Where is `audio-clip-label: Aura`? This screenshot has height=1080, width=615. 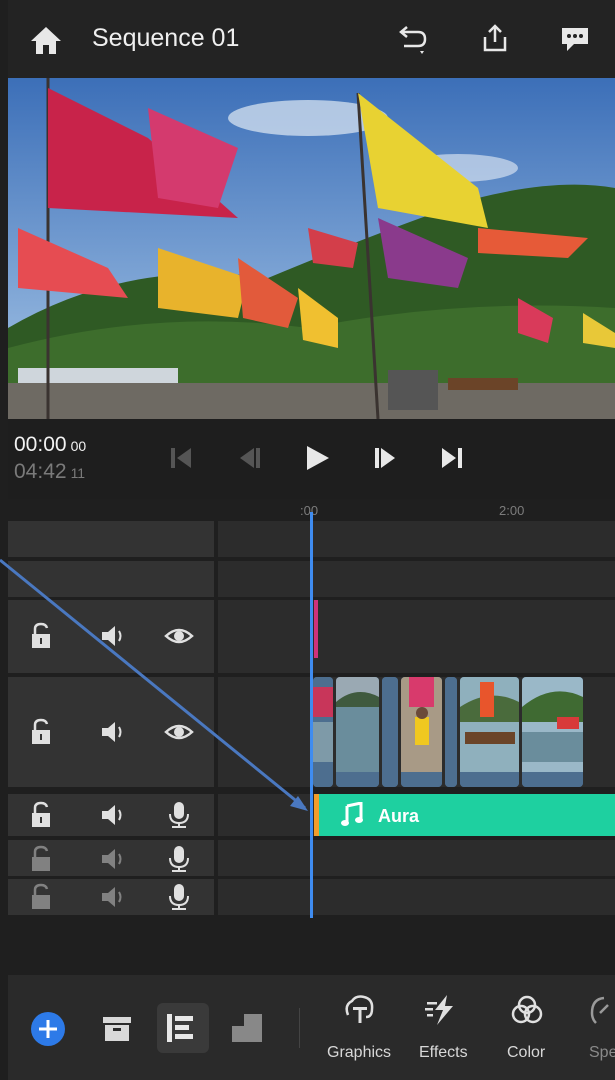 audio-clip-label: Aura is located at coordinates (399, 816).